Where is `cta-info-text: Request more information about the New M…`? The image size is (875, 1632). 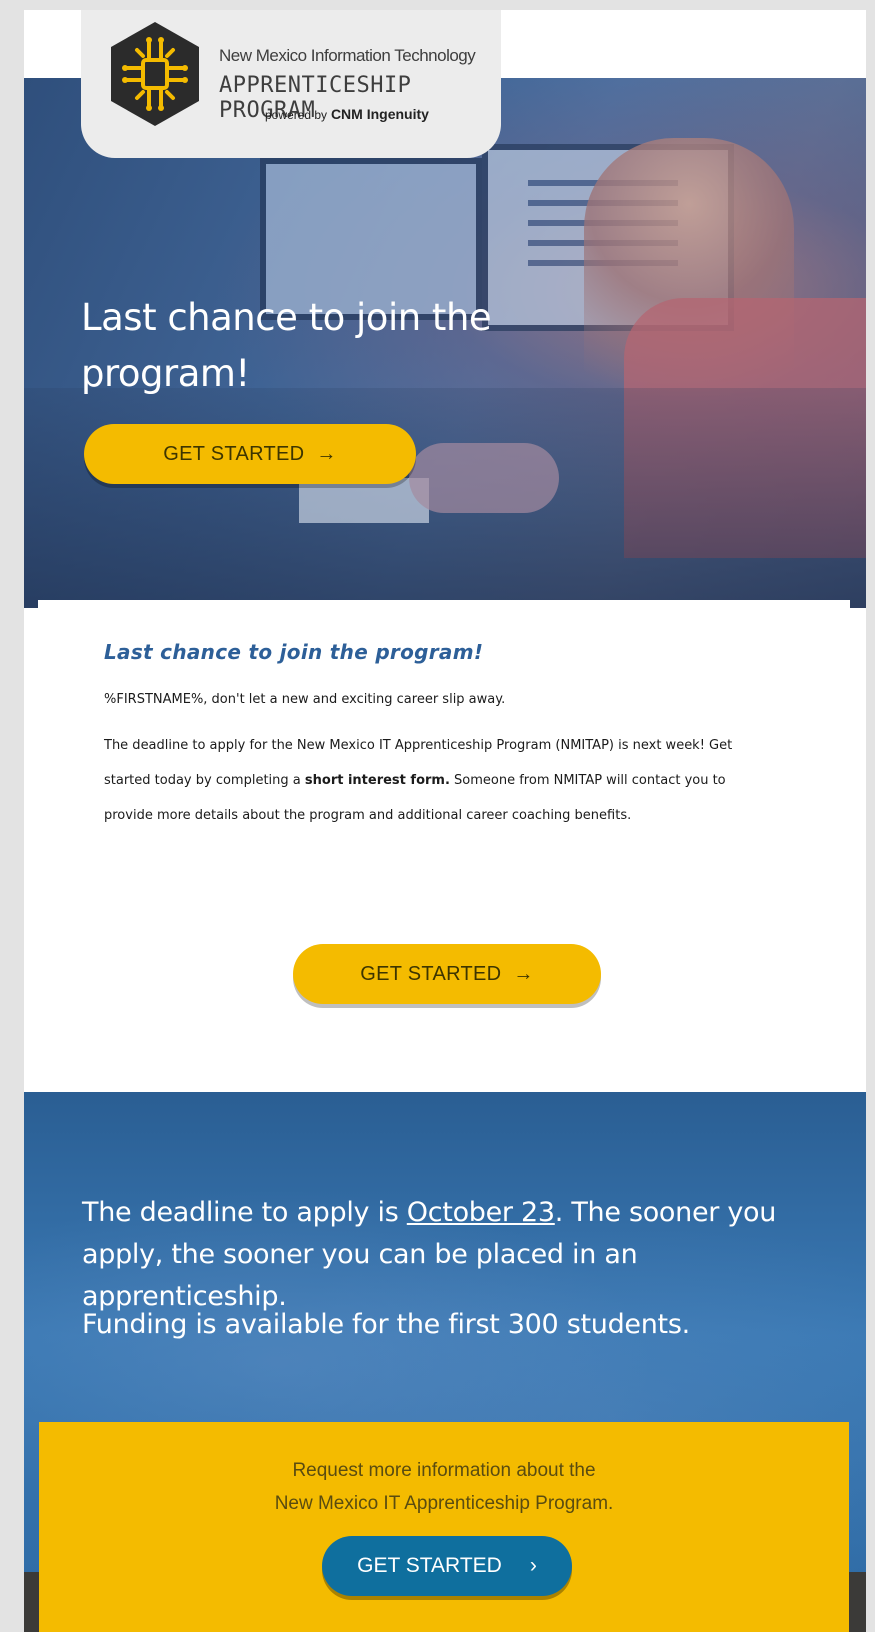
cta-info-text: Request more information about the New M… is located at coordinates (444, 1487).